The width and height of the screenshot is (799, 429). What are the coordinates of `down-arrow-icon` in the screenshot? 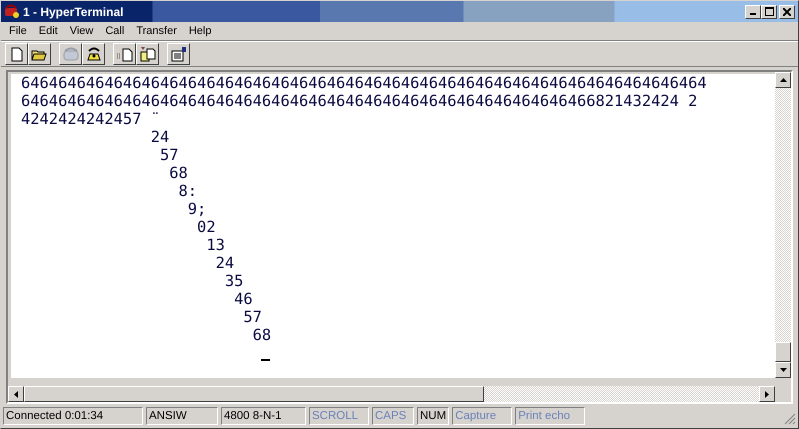 It's located at (783, 370).